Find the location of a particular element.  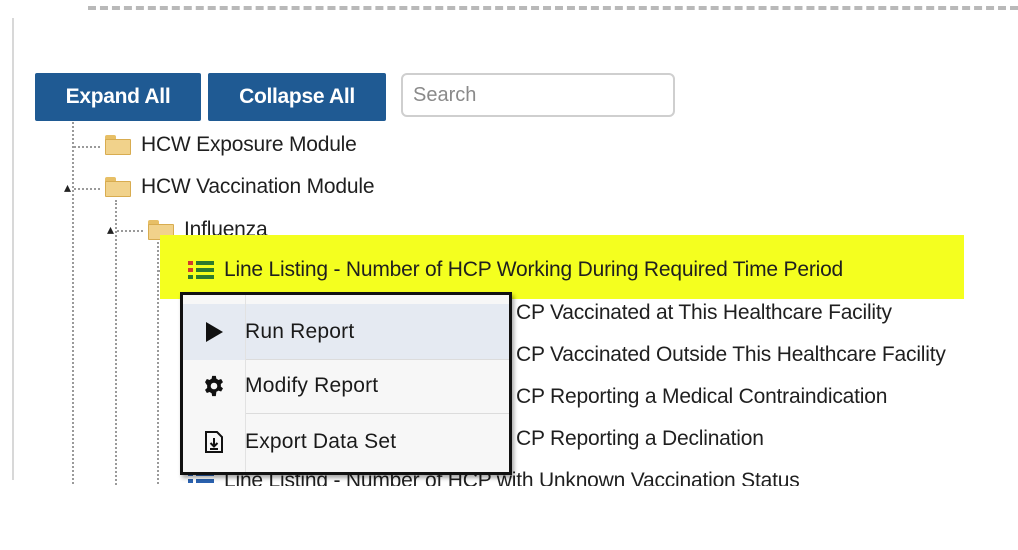

search-input is located at coordinates (538, 95).